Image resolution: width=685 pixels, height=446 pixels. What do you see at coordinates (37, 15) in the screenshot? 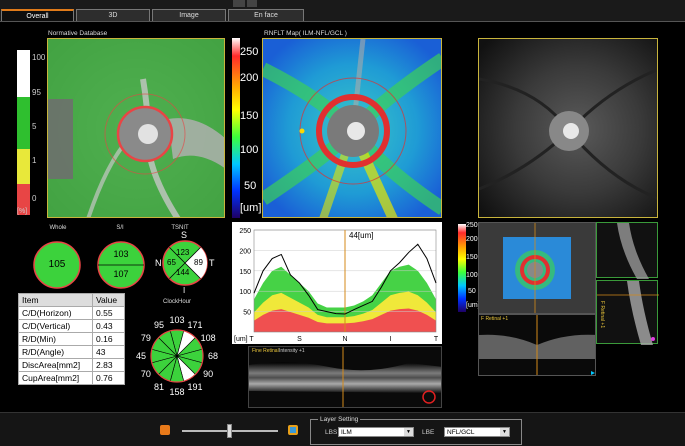
I see `tab-overall: Overall` at bounding box center [37, 15].